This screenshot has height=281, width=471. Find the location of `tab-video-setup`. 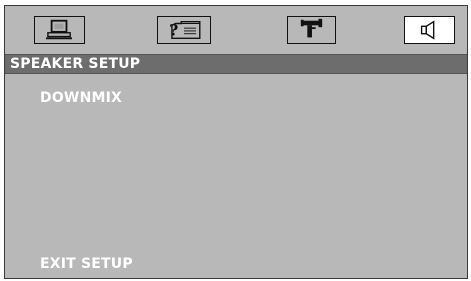

tab-video-setup is located at coordinates (311, 30).